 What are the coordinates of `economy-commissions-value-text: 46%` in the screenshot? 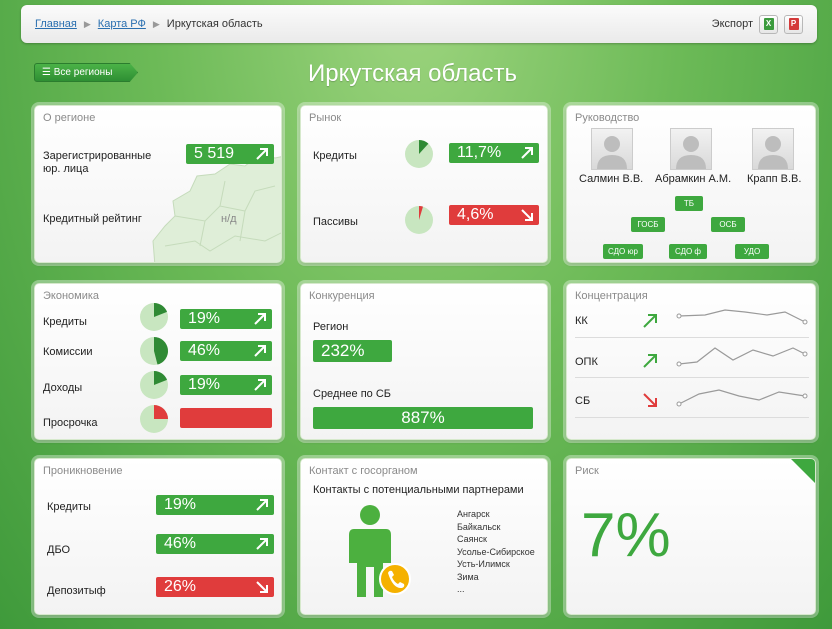 It's located at (204, 350).